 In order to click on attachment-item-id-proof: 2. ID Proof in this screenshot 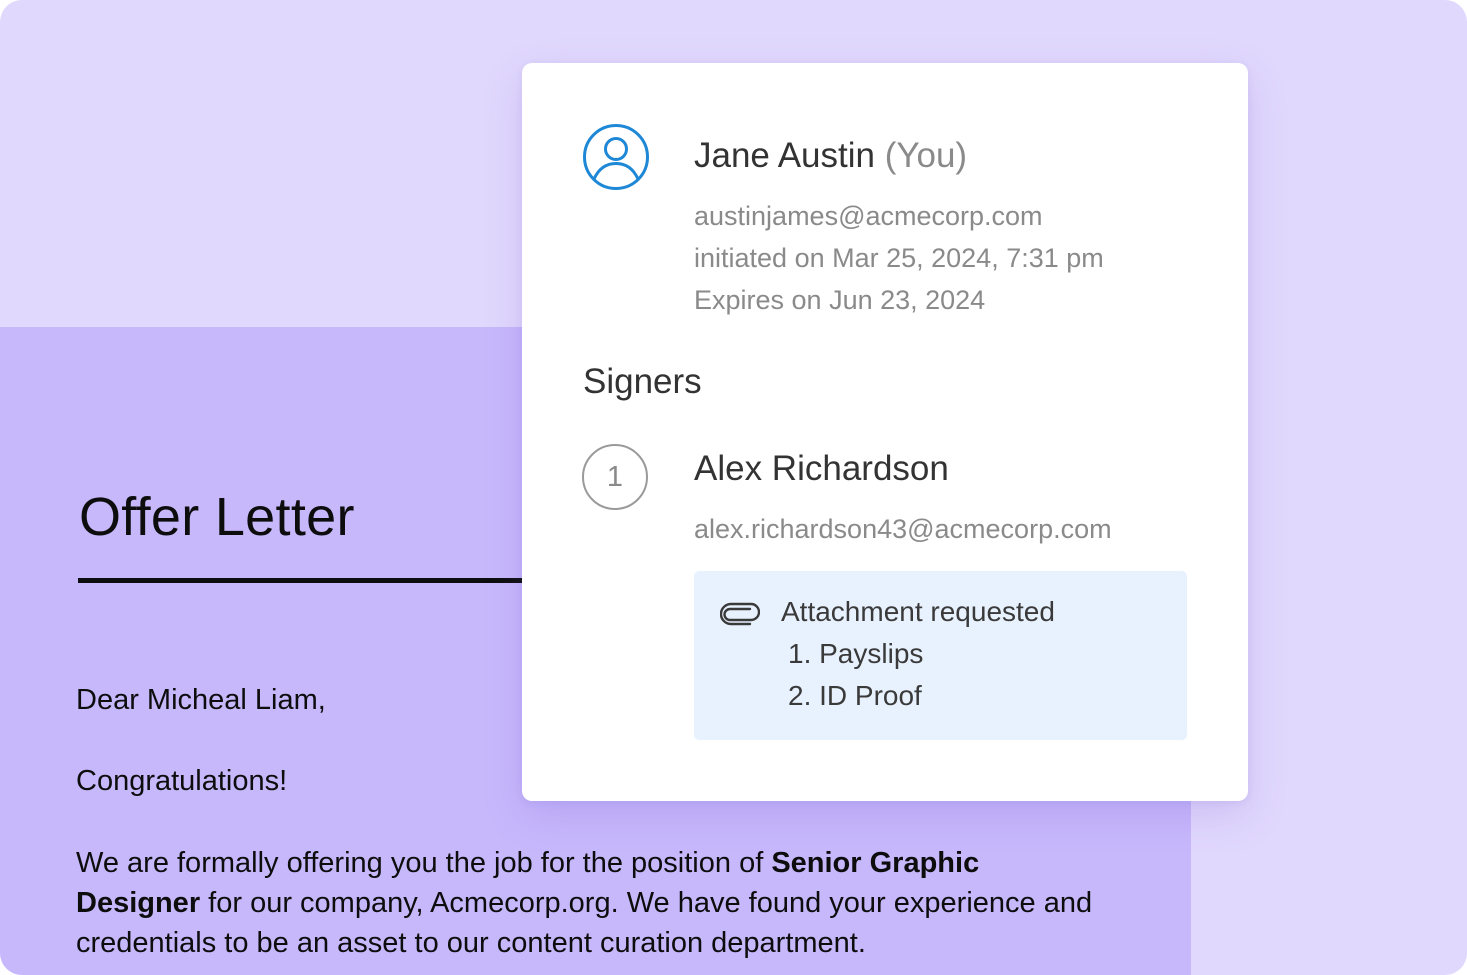, I will do `click(855, 695)`.